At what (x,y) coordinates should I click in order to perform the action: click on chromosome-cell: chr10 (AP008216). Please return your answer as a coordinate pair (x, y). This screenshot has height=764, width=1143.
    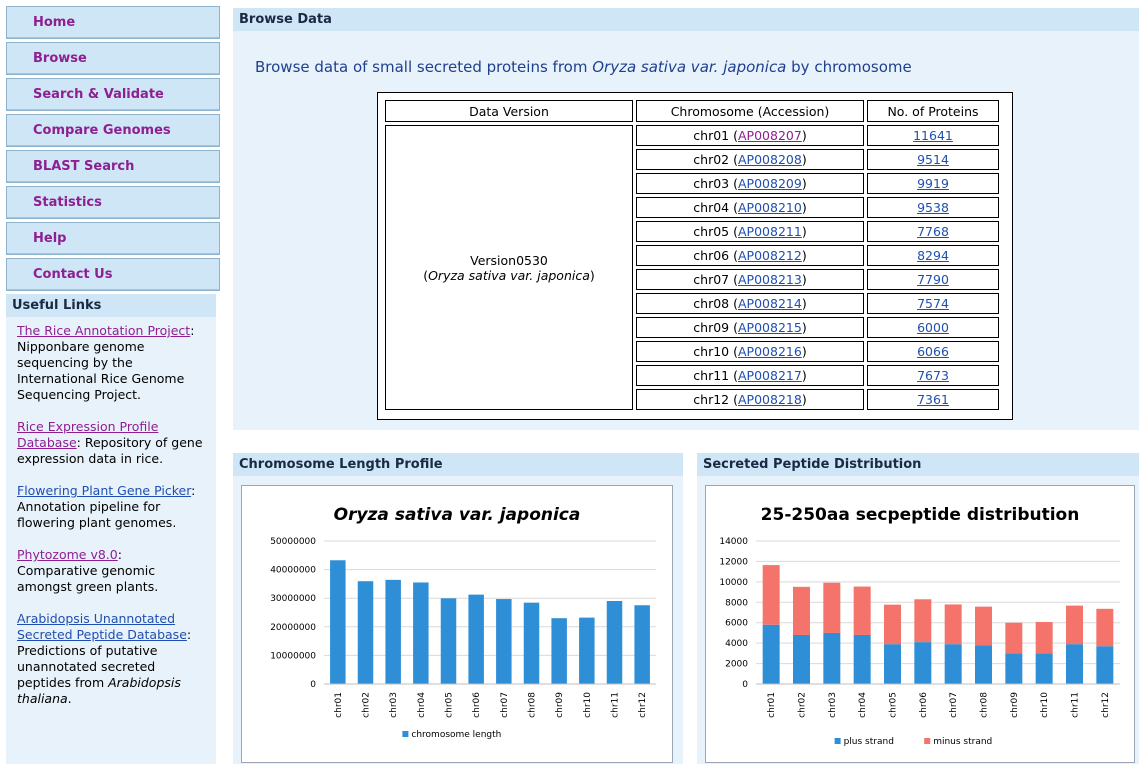
    Looking at the image, I should click on (750, 351).